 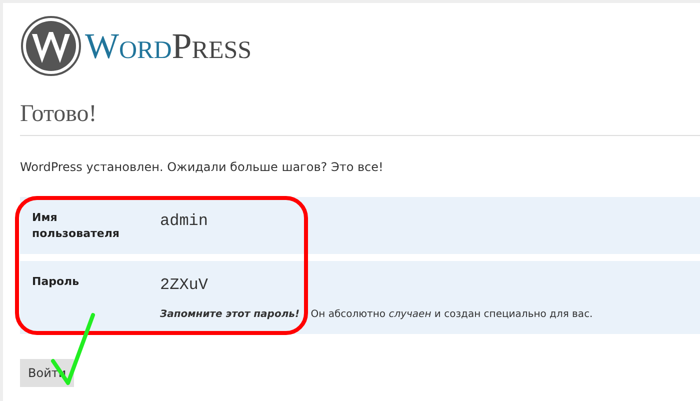 What do you see at coordinates (168, 46) in the screenshot?
I see `logo-wordmark: WordPress` at bounding box center [168, 46].